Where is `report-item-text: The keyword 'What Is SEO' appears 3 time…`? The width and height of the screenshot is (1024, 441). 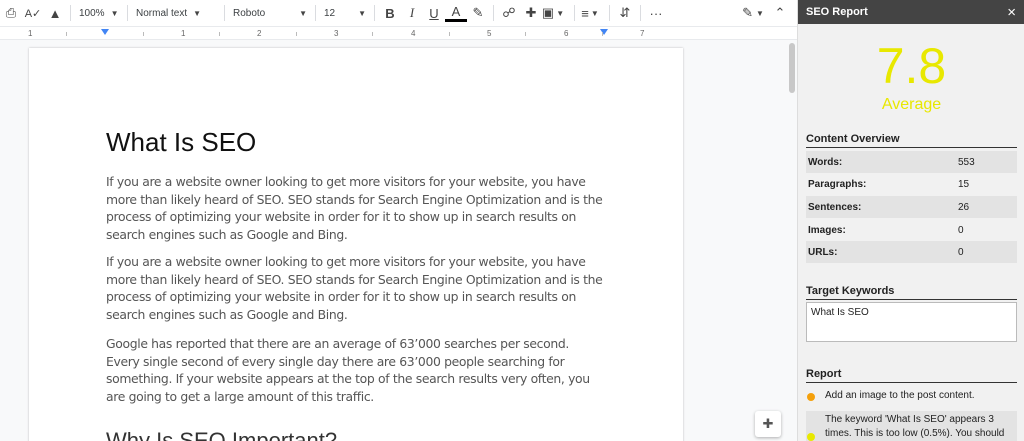
report-item-text: The keyword 'What Is SEO' appears 3 time… is located at coordinates (915, 426).